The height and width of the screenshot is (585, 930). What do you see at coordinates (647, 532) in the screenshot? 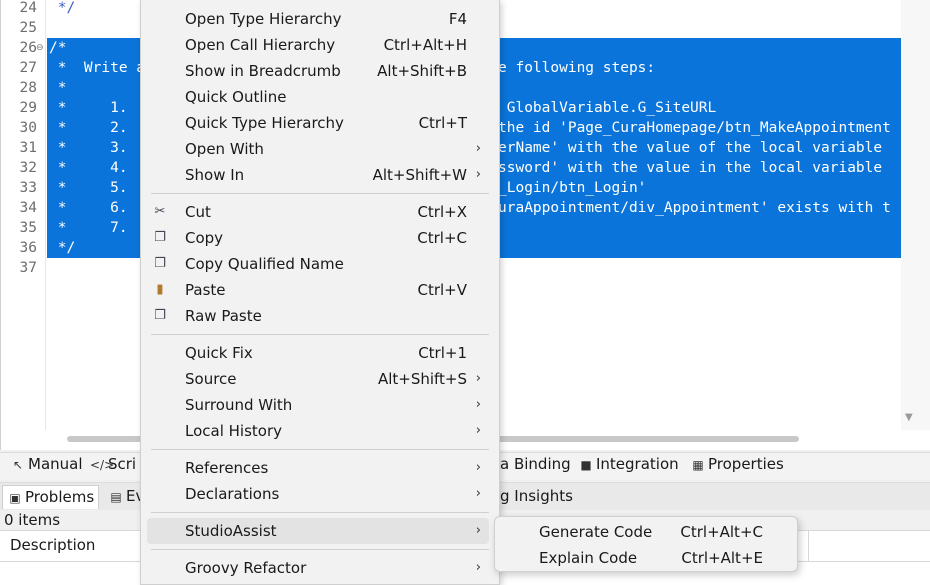
I see `menu-item-generate-code: Generate Code Ctrl+Alt+C` at bounding box center [647, 532].